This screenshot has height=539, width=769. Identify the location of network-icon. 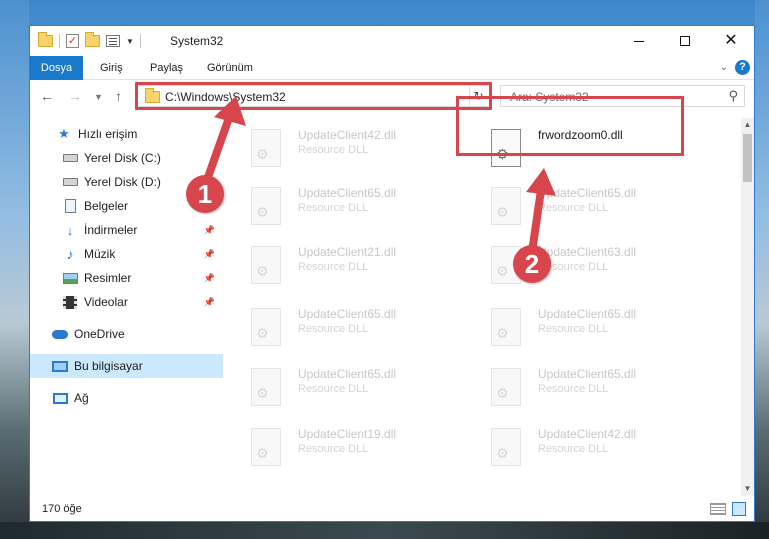
(60, 398).